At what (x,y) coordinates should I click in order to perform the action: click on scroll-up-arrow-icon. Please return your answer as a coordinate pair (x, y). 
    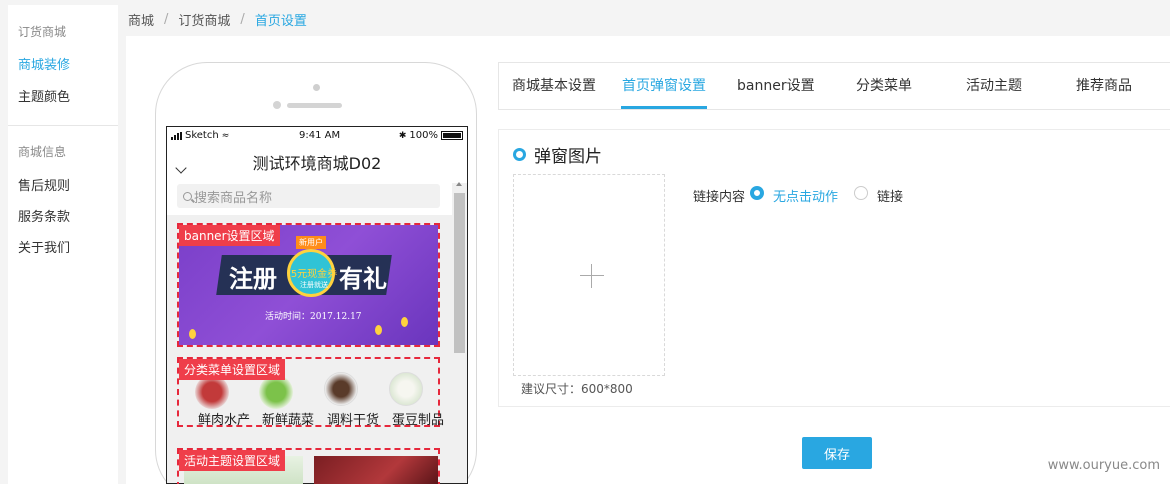
    Looking at the image, I should click on (459, 184).